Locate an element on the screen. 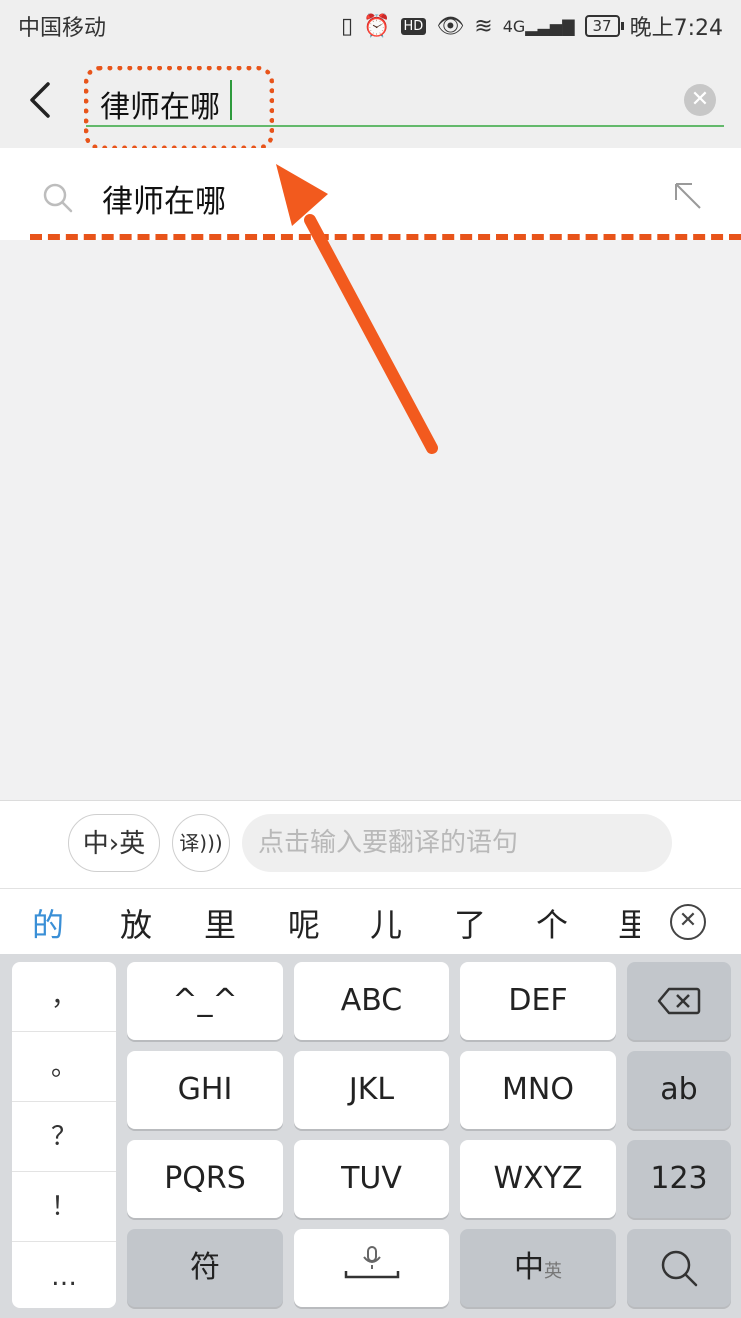 The width and height of the screenshot is (741, 1318). key-language-switch: 中英 is located at coordinates (538, 1268).